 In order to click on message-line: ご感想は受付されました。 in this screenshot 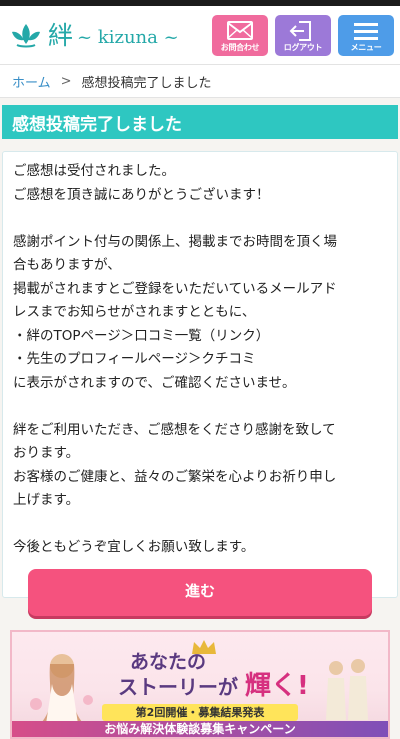, I will do `click(94, 171)`.